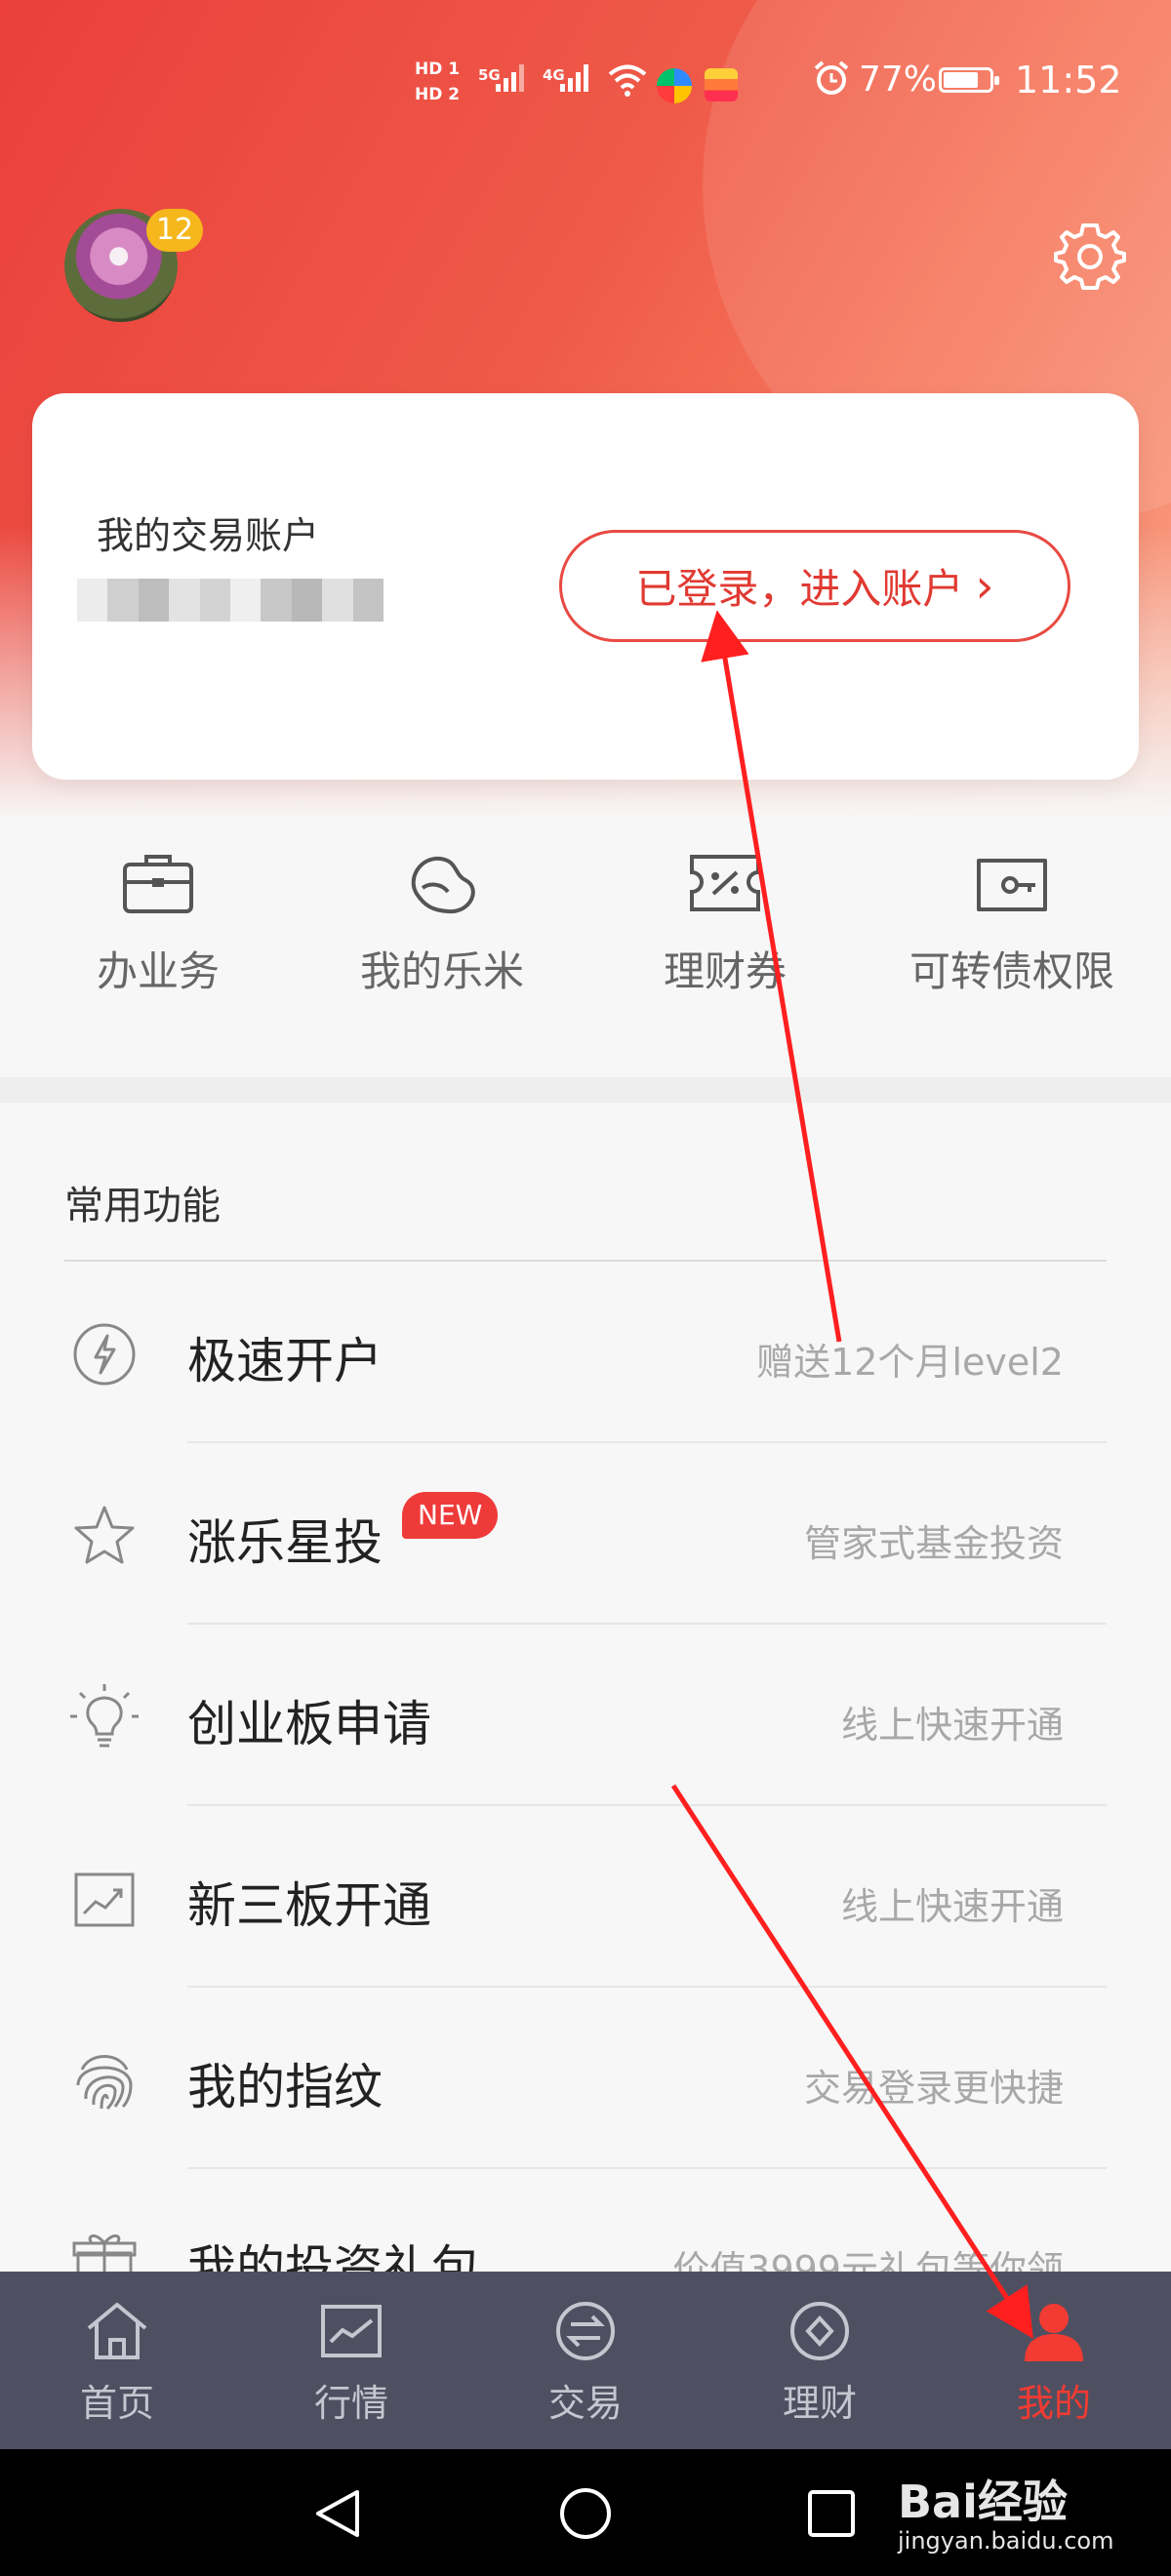 This screenshot has height=2576, width=1171. What do you see at coordinates (158, 971) in the screenshot?
I see `quick-action-label: 办业务` at bounding box center [158, 971].